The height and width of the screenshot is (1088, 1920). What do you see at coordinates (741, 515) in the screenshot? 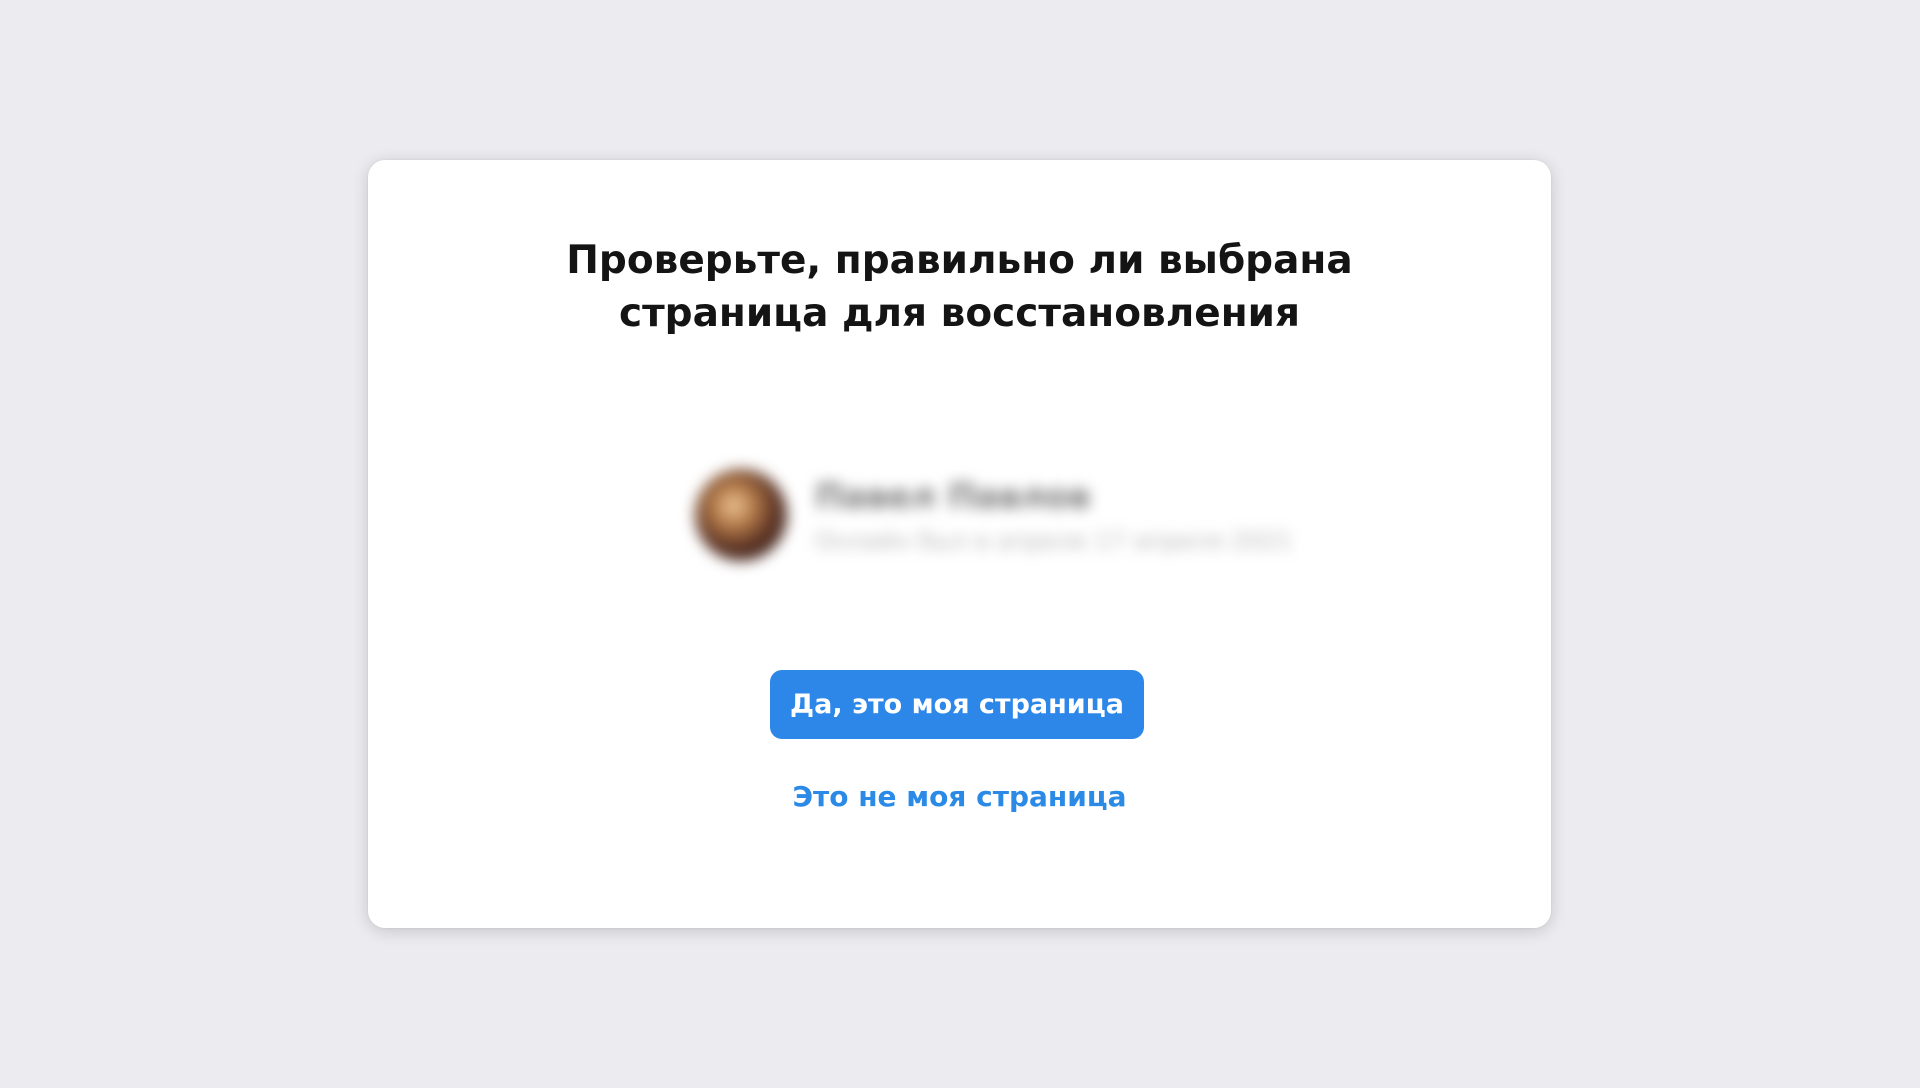
I see `avatar` at bounding box center [741, 515].